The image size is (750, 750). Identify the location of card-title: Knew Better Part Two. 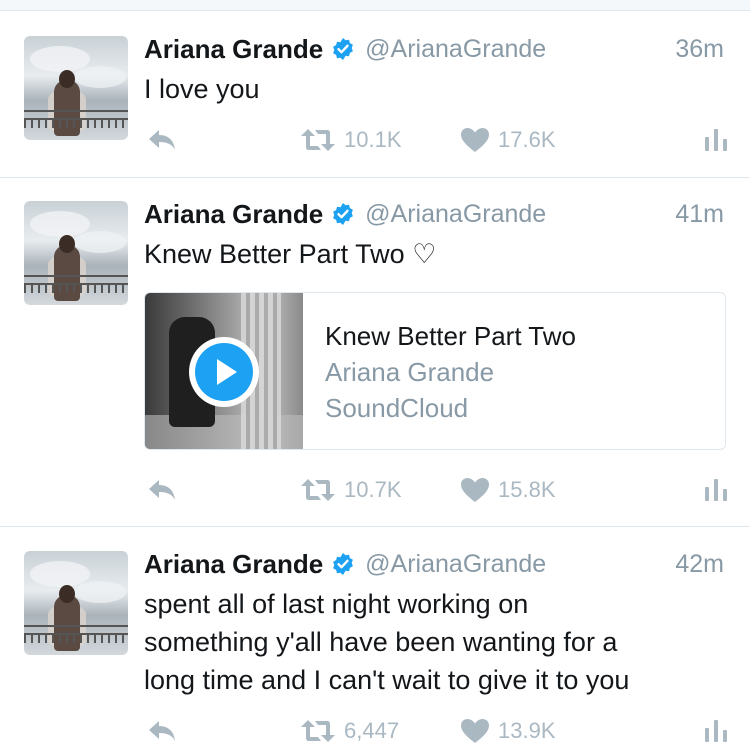
(450, 336).